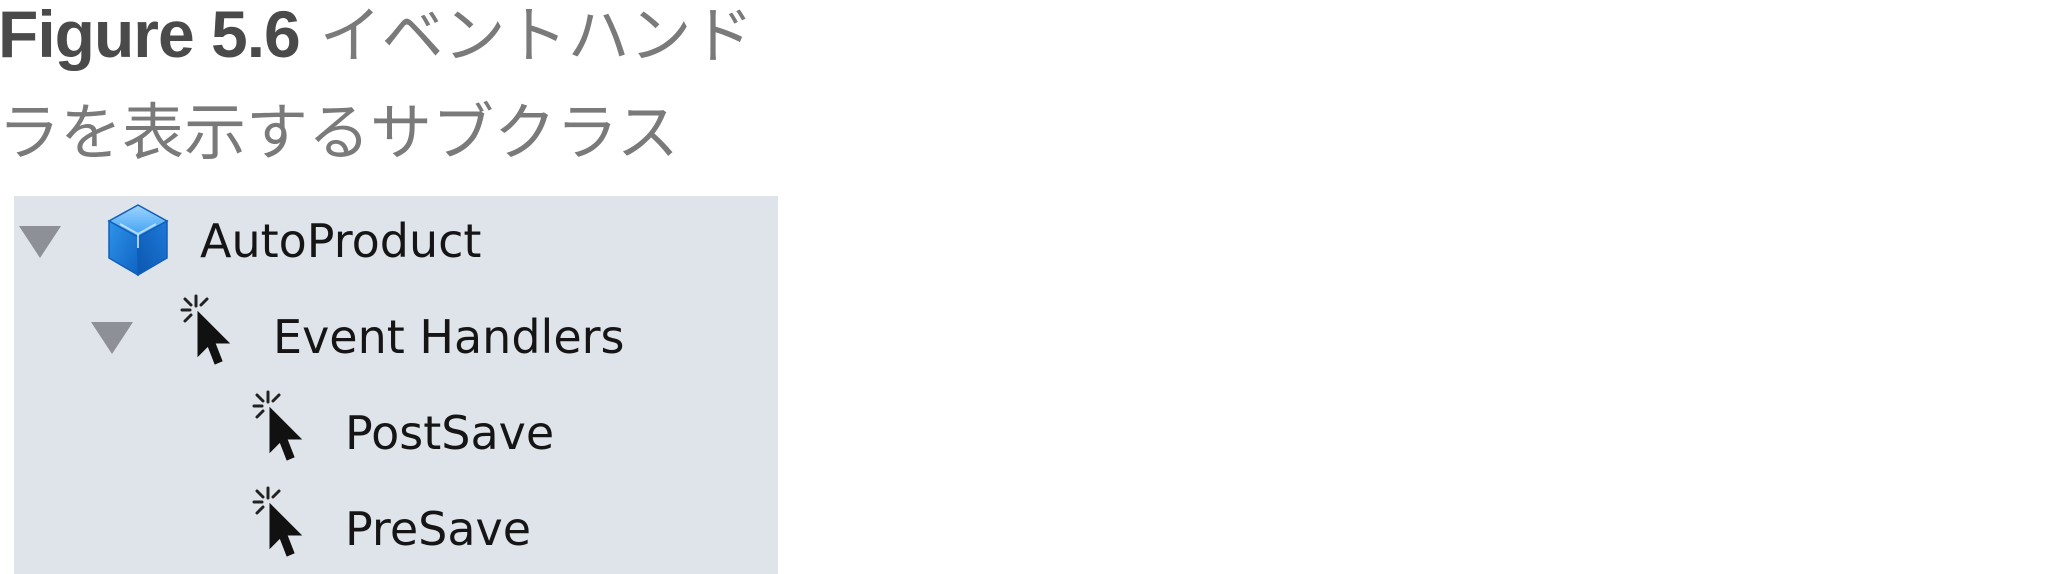  I want to click on tree-item-presave: PreSave, so click(438, 529).